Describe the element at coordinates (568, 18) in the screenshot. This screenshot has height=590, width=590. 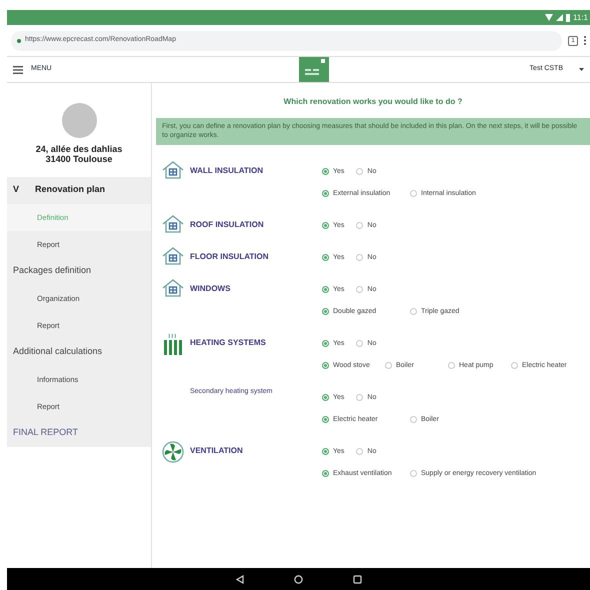
I see `battery-icon` at that location.